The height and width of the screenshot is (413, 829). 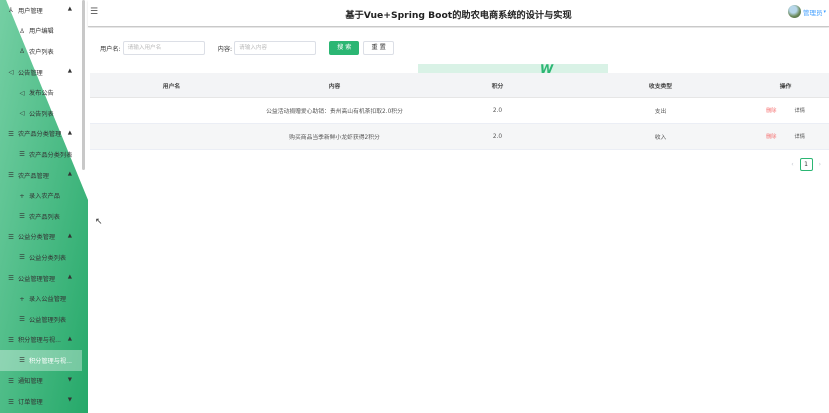 I want to click on sidebar-group-8: ☰ 农产品管理 ▲, so click(x=41, y=175).